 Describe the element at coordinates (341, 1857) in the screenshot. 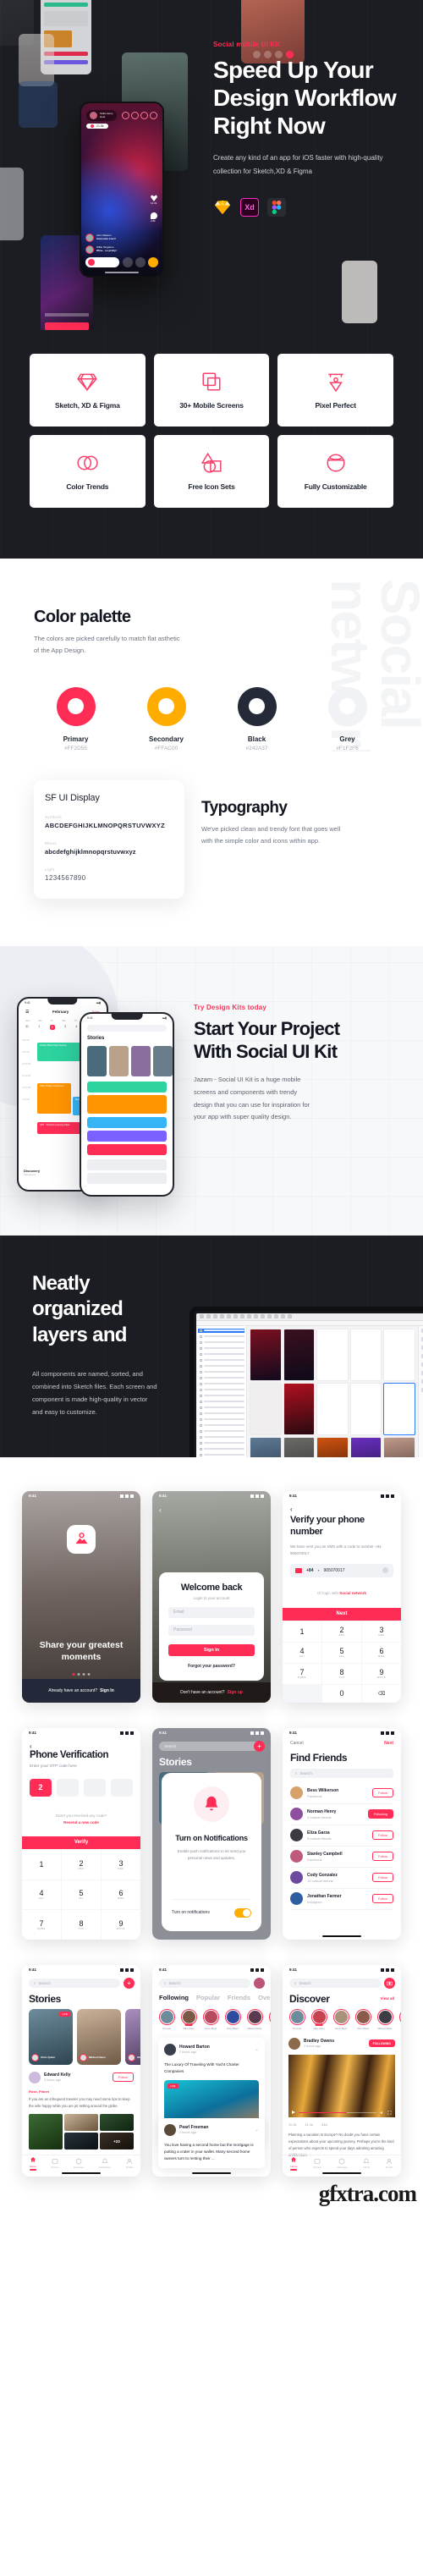

I see `list-item: Stanley Campbell Facebook Follow` at that location.